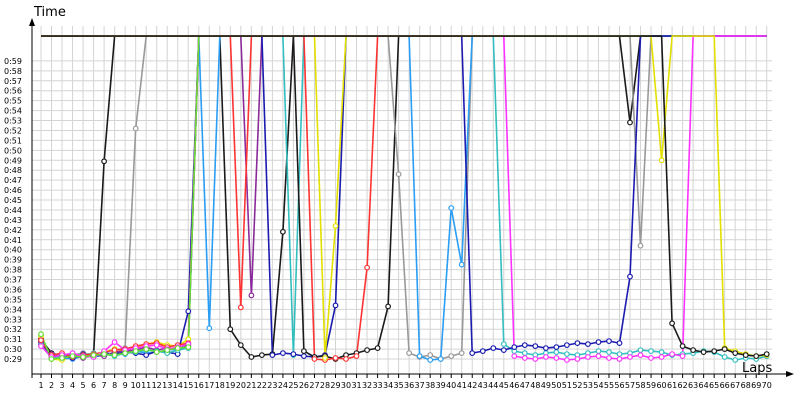 The height and width of the screenshot is (400, 800). I want to click on x-tick-label: 46, so click(514, 385).